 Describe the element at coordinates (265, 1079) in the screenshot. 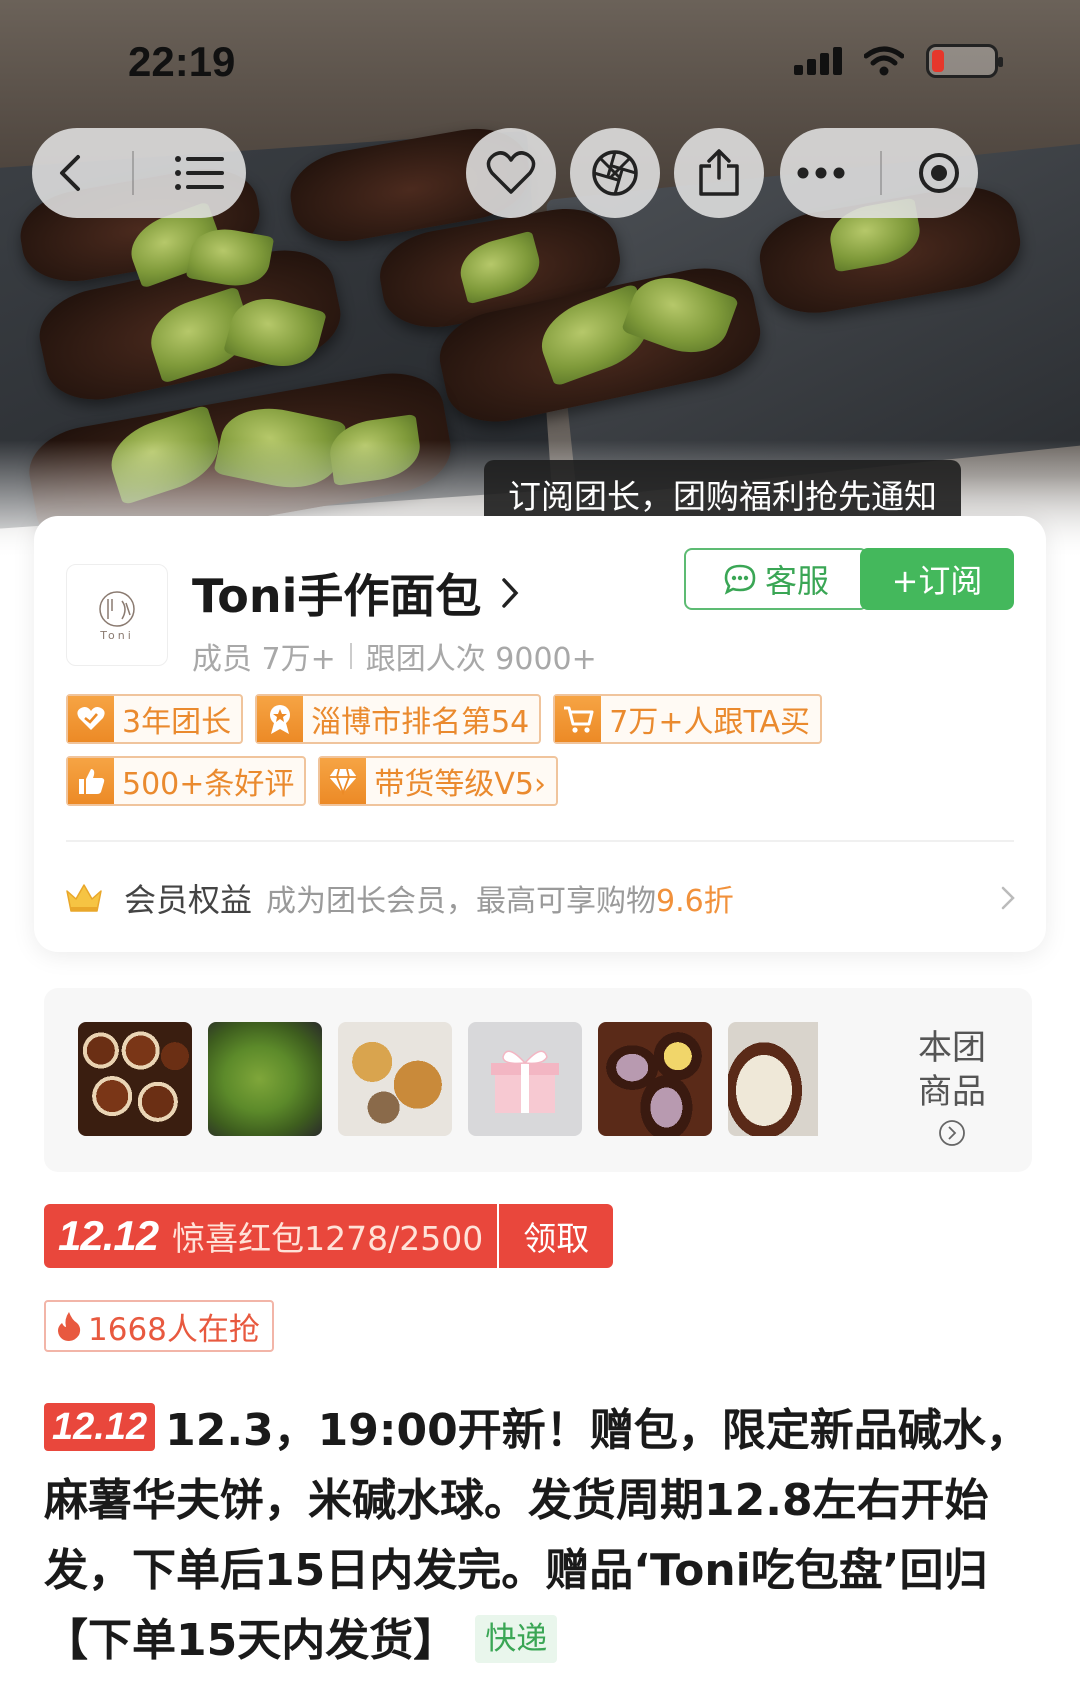

I see `product-thumb-matcha-bread` at that location.